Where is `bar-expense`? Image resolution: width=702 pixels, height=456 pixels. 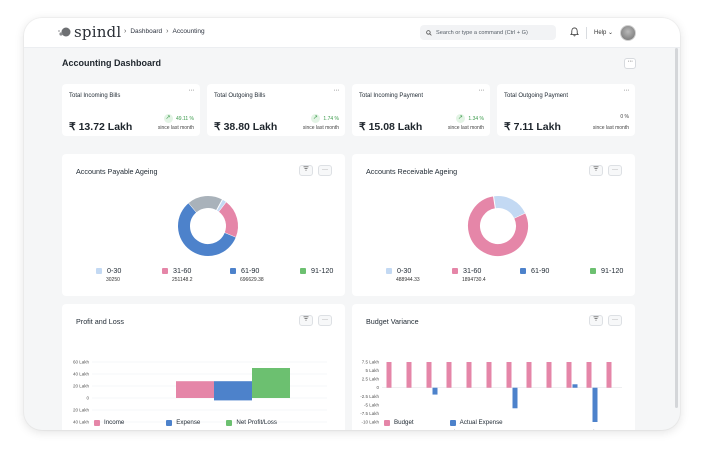 bar-expense is located at coordinates (233, 391).